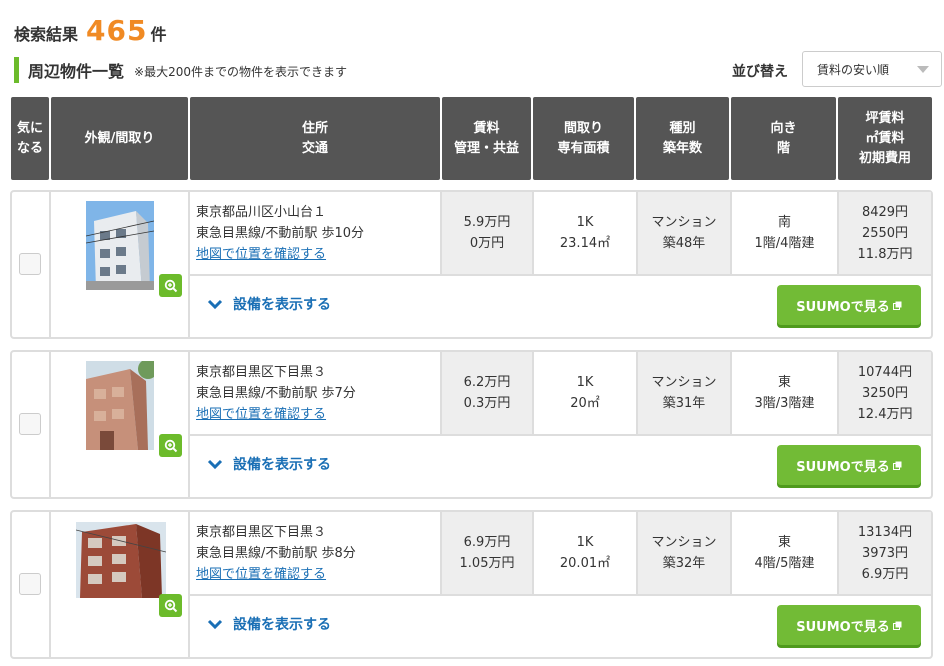 This screenshot has width=944, height=666. Describe the element at coordinates (682, 138) in the screenshot. I see `header-type: 種別 築年数` at that location.